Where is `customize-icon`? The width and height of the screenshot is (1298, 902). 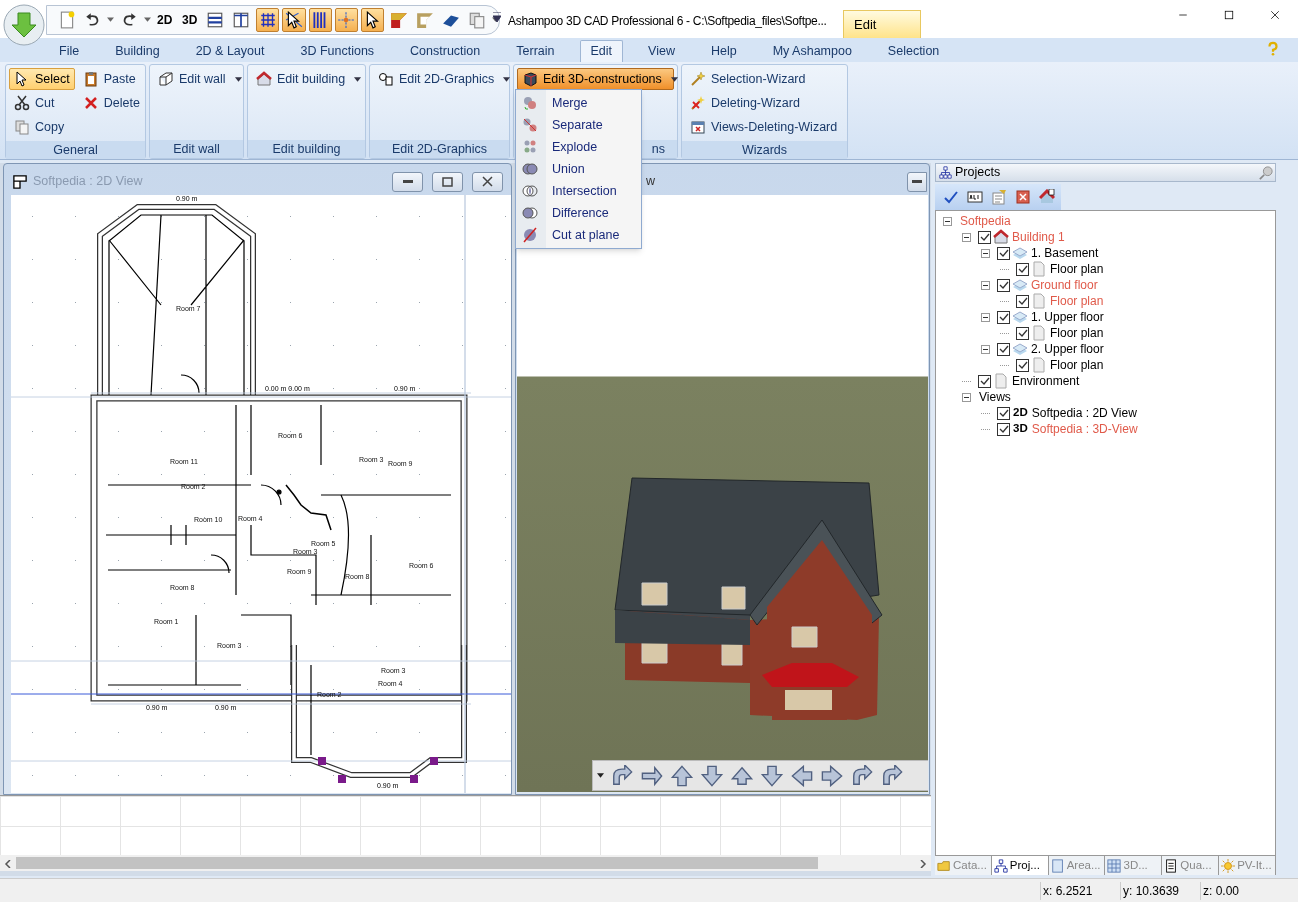
customize-icon is located at coordinates (497, 18).